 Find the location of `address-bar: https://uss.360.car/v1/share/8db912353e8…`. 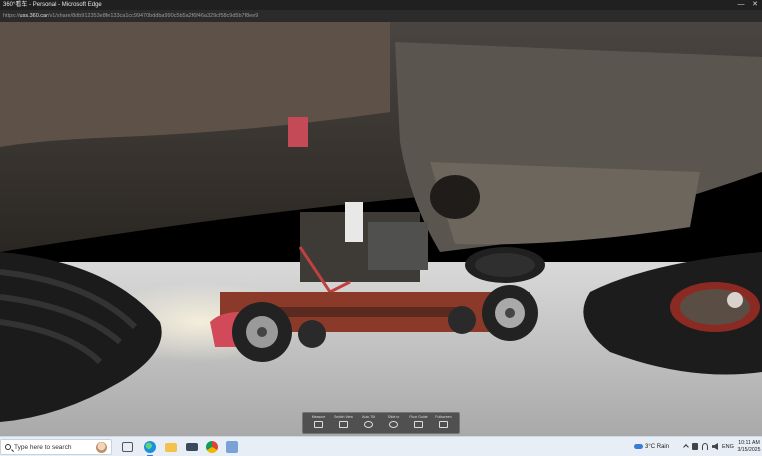

address-bar: https://uss.360.car/v1/share/8db912353e8… is located at coordinates (381, 16).